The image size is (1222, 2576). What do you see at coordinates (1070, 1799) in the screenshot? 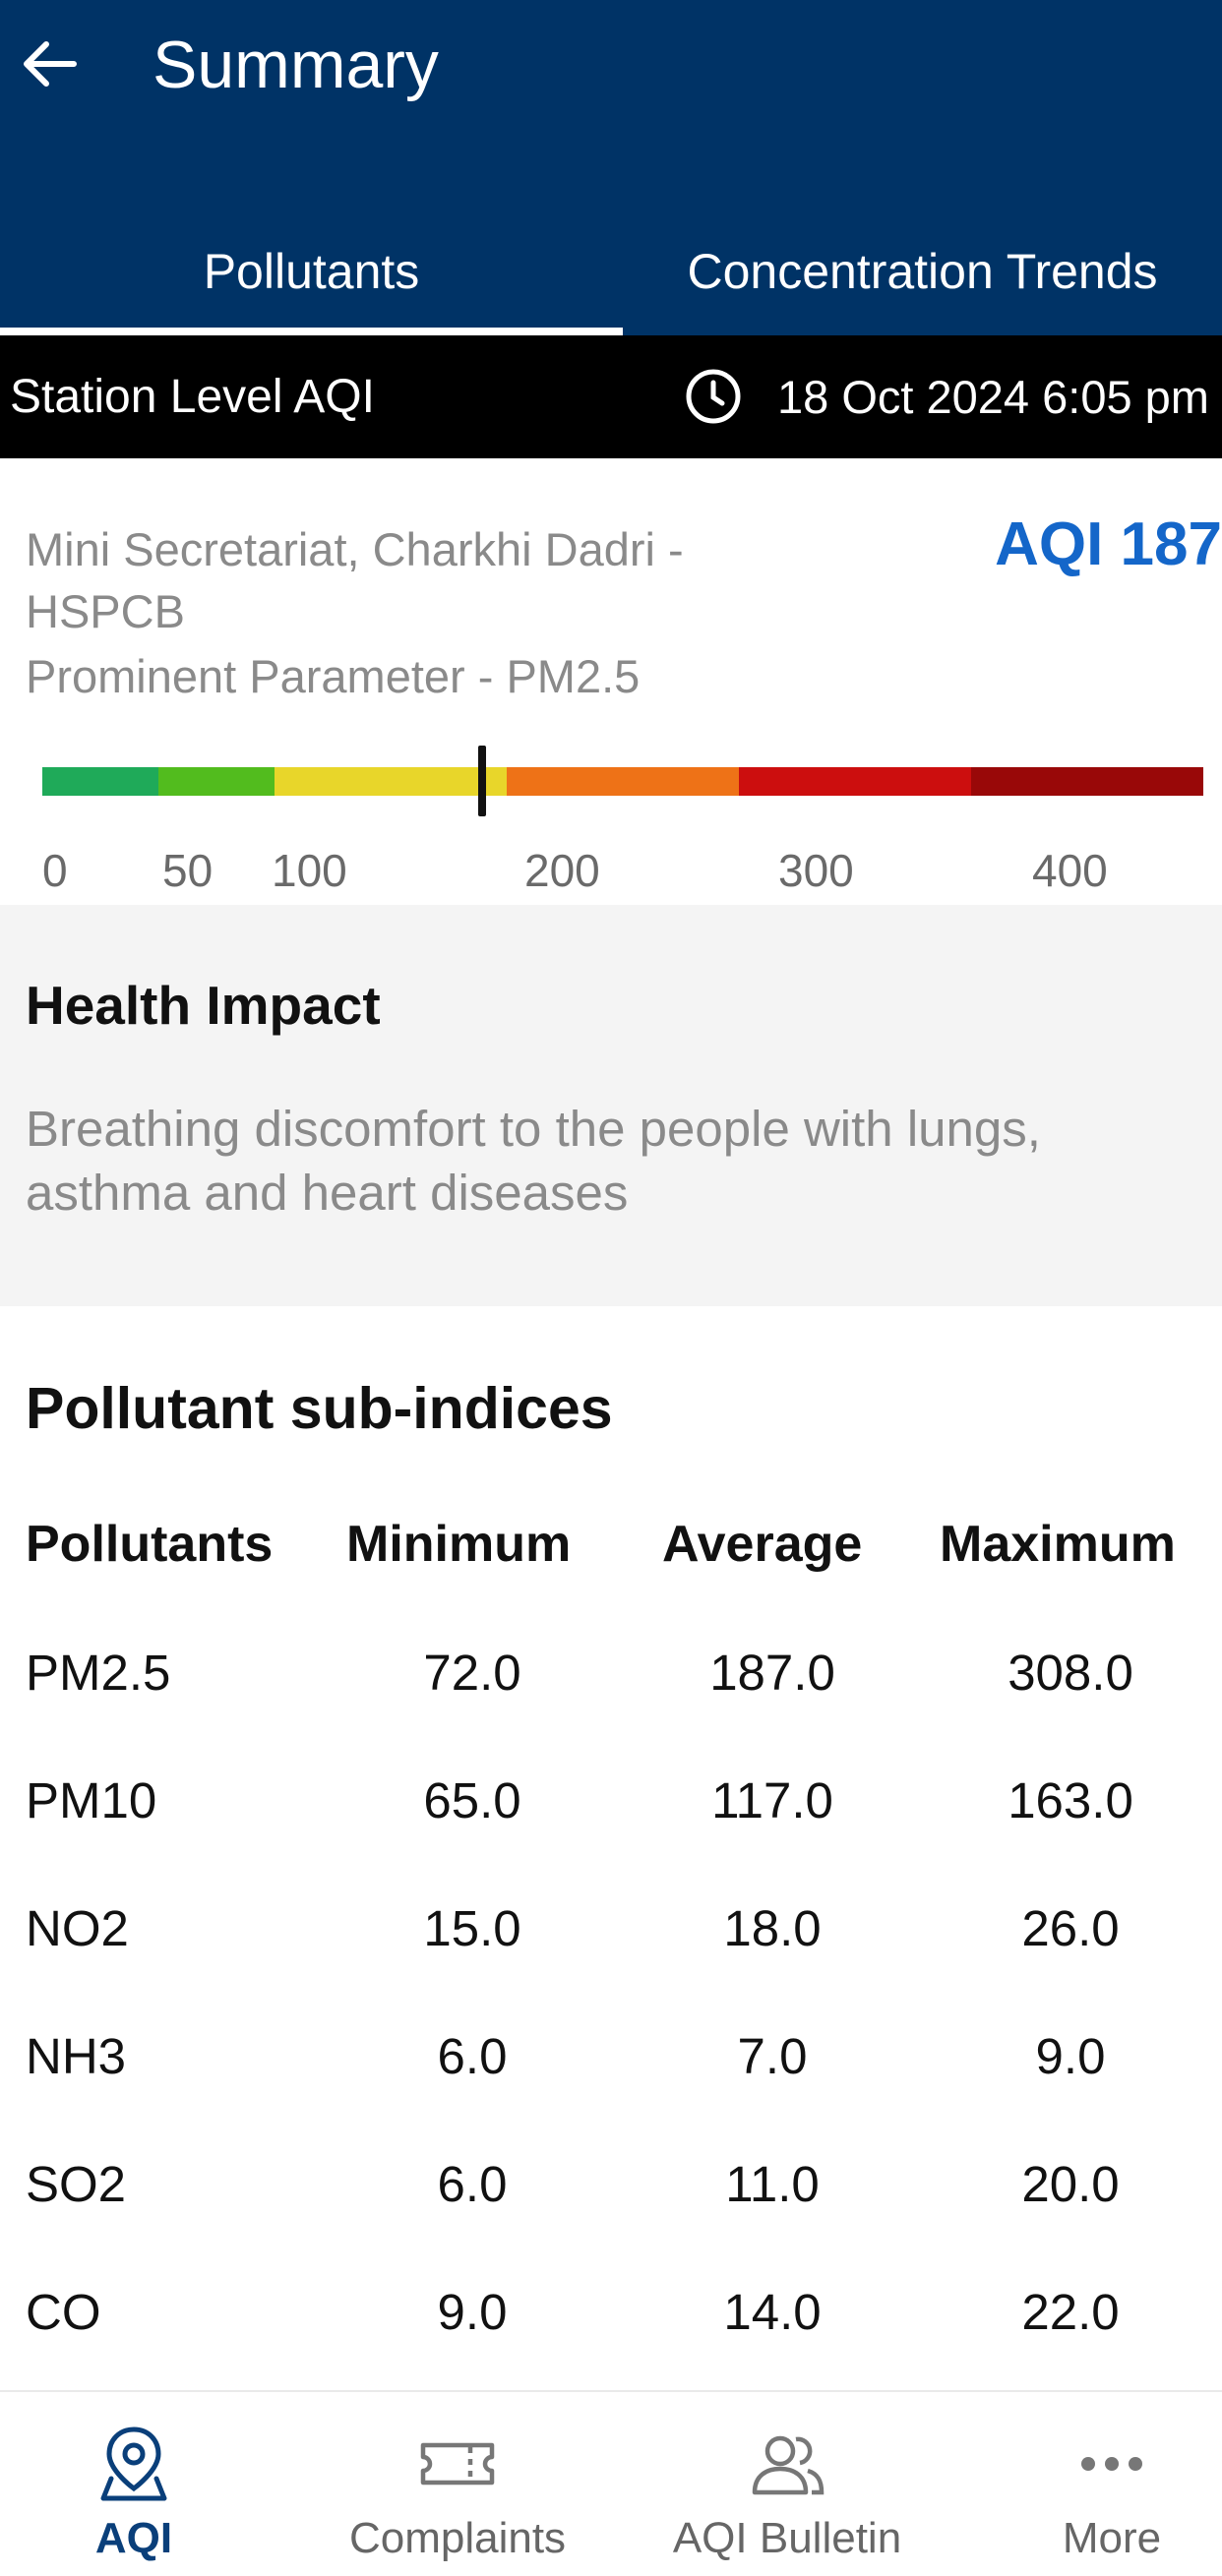
I see `pollutant-maximum: 163.0` at bounding box center [1070, 1799].